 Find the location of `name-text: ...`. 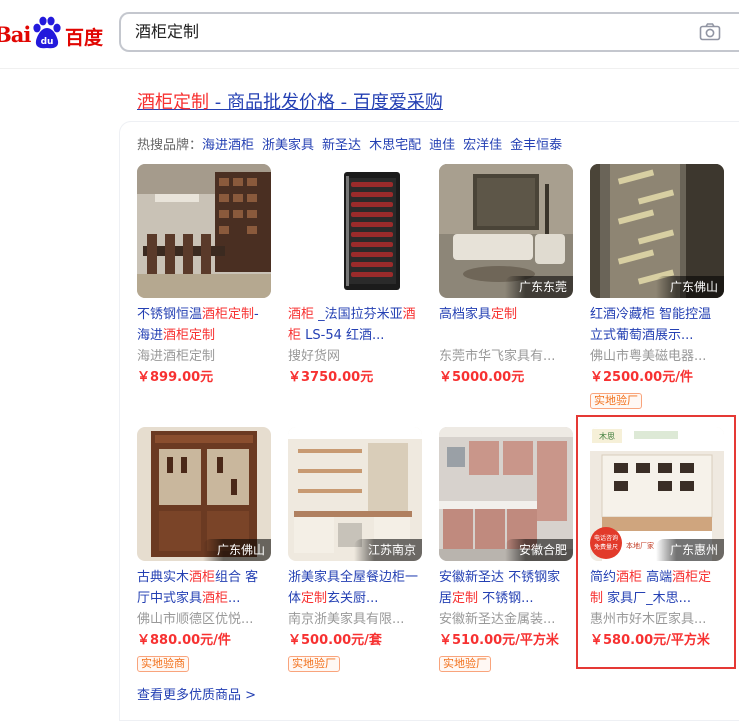

name-text: ... is located at coordinates (234, 598).